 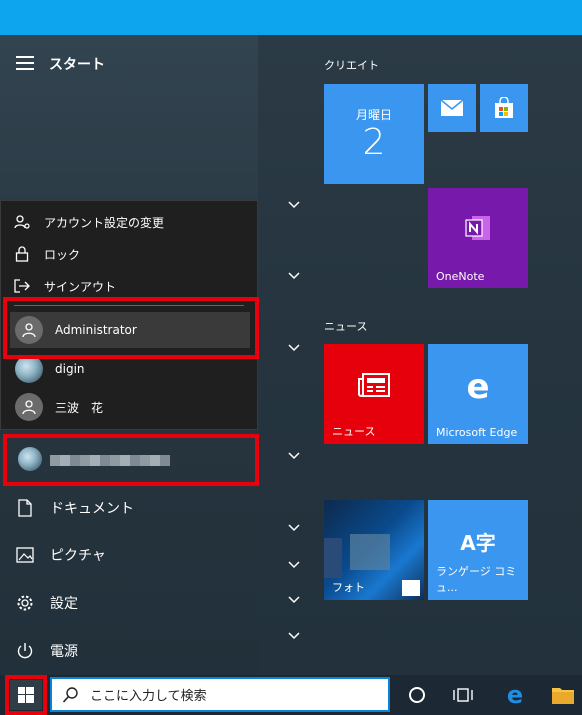 What do you see at coordinates (26, 695) in the screenshot?
I see `highlight-box-start-button` at bounding box center [26, 695].